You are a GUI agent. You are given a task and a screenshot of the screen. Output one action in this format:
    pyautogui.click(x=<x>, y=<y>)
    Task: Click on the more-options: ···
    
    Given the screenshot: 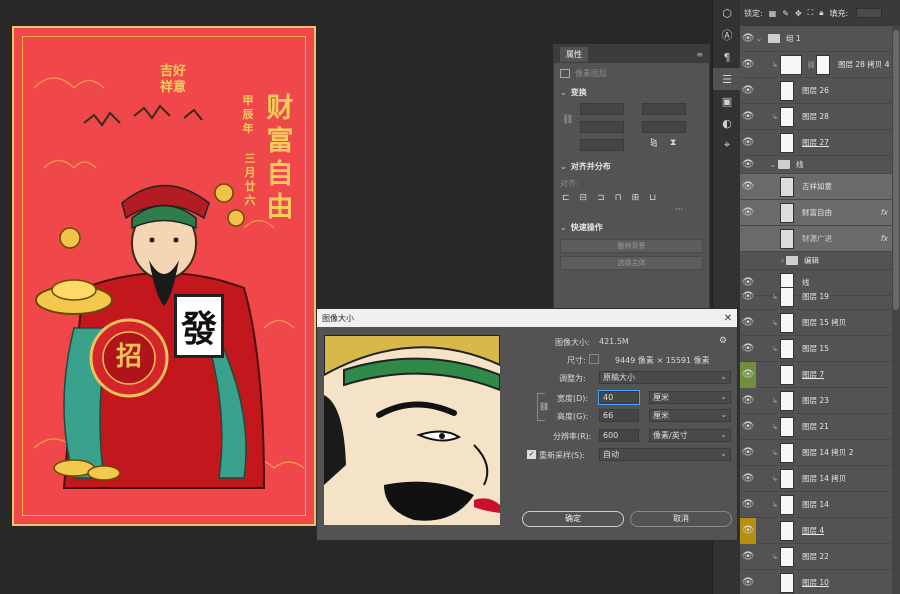 What is the action you would take?
    pyautogui.click(x=631, y=209)
    